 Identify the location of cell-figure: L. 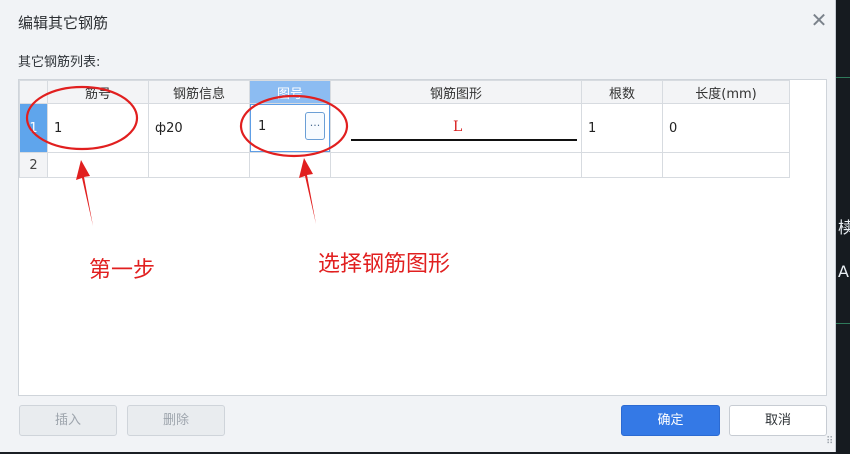
(456, 128).